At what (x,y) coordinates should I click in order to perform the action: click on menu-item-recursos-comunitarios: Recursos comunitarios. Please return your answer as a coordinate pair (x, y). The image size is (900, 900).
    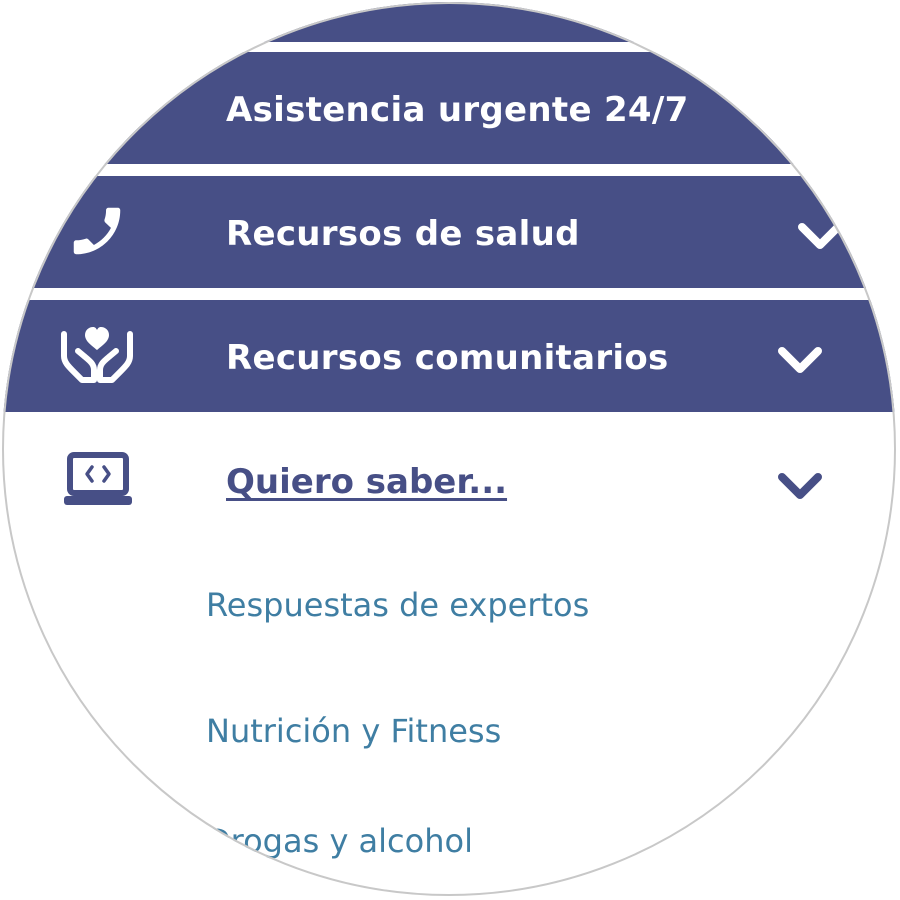
    Looking at the image, I should click on (449, 356).